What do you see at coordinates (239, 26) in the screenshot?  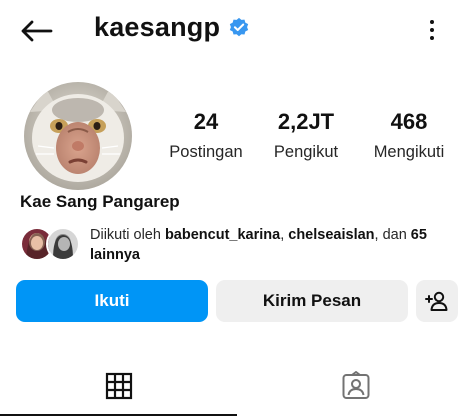 I see `verified-badge-icon` at bounding box center [239, 26].